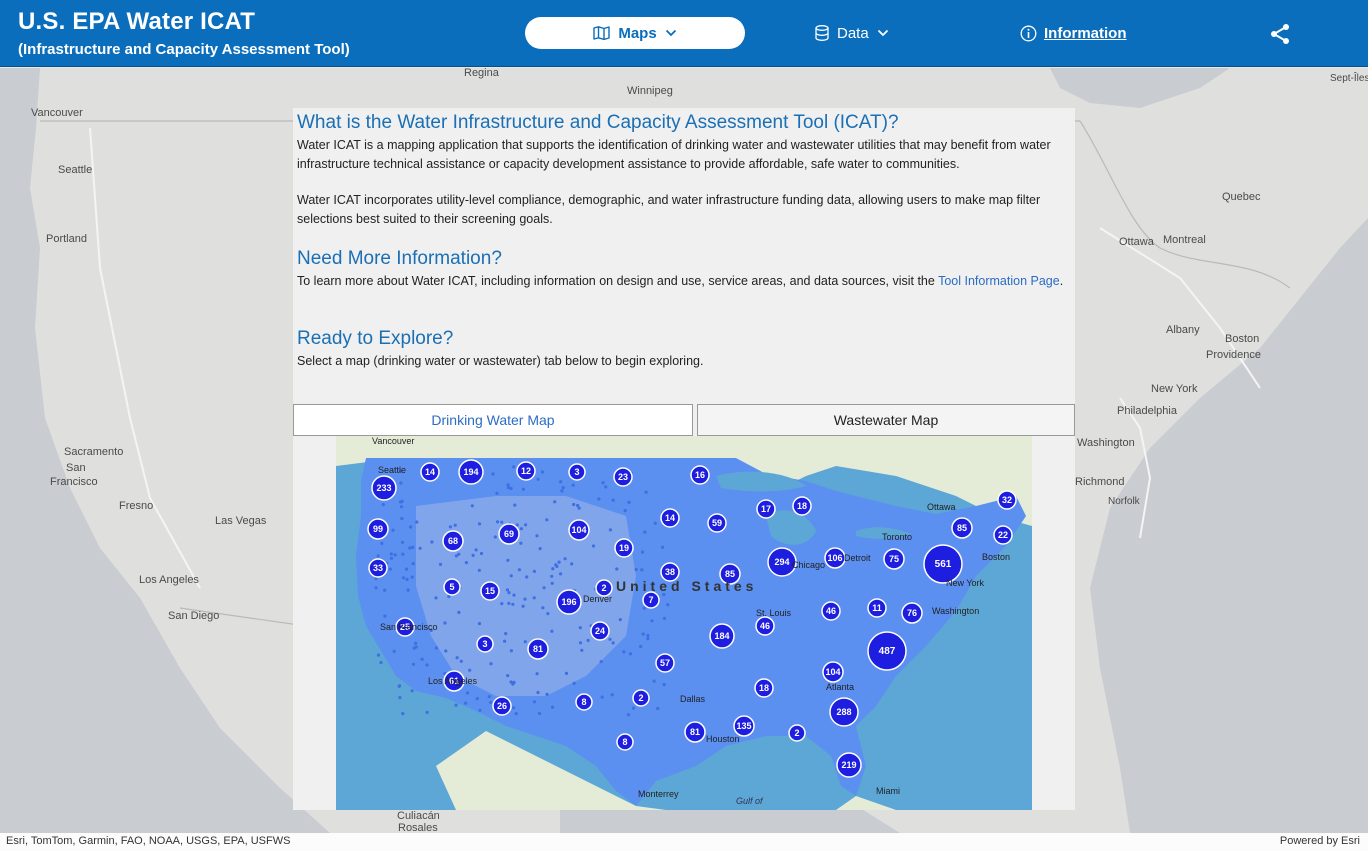 This screenshot has width=1368, height=851. Describe the element at coordinates (409, 627) in the screenshot. I see `preview-label: San Francisco` at that location.